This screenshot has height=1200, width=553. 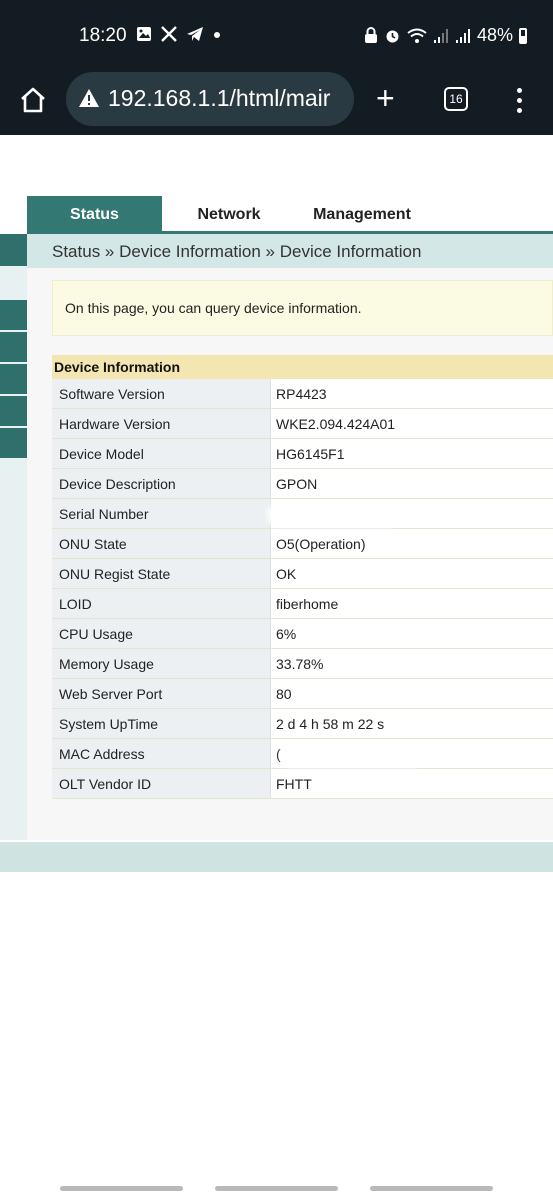 I want to click on row-label: Hardware Version, so click(x=161, y=423).